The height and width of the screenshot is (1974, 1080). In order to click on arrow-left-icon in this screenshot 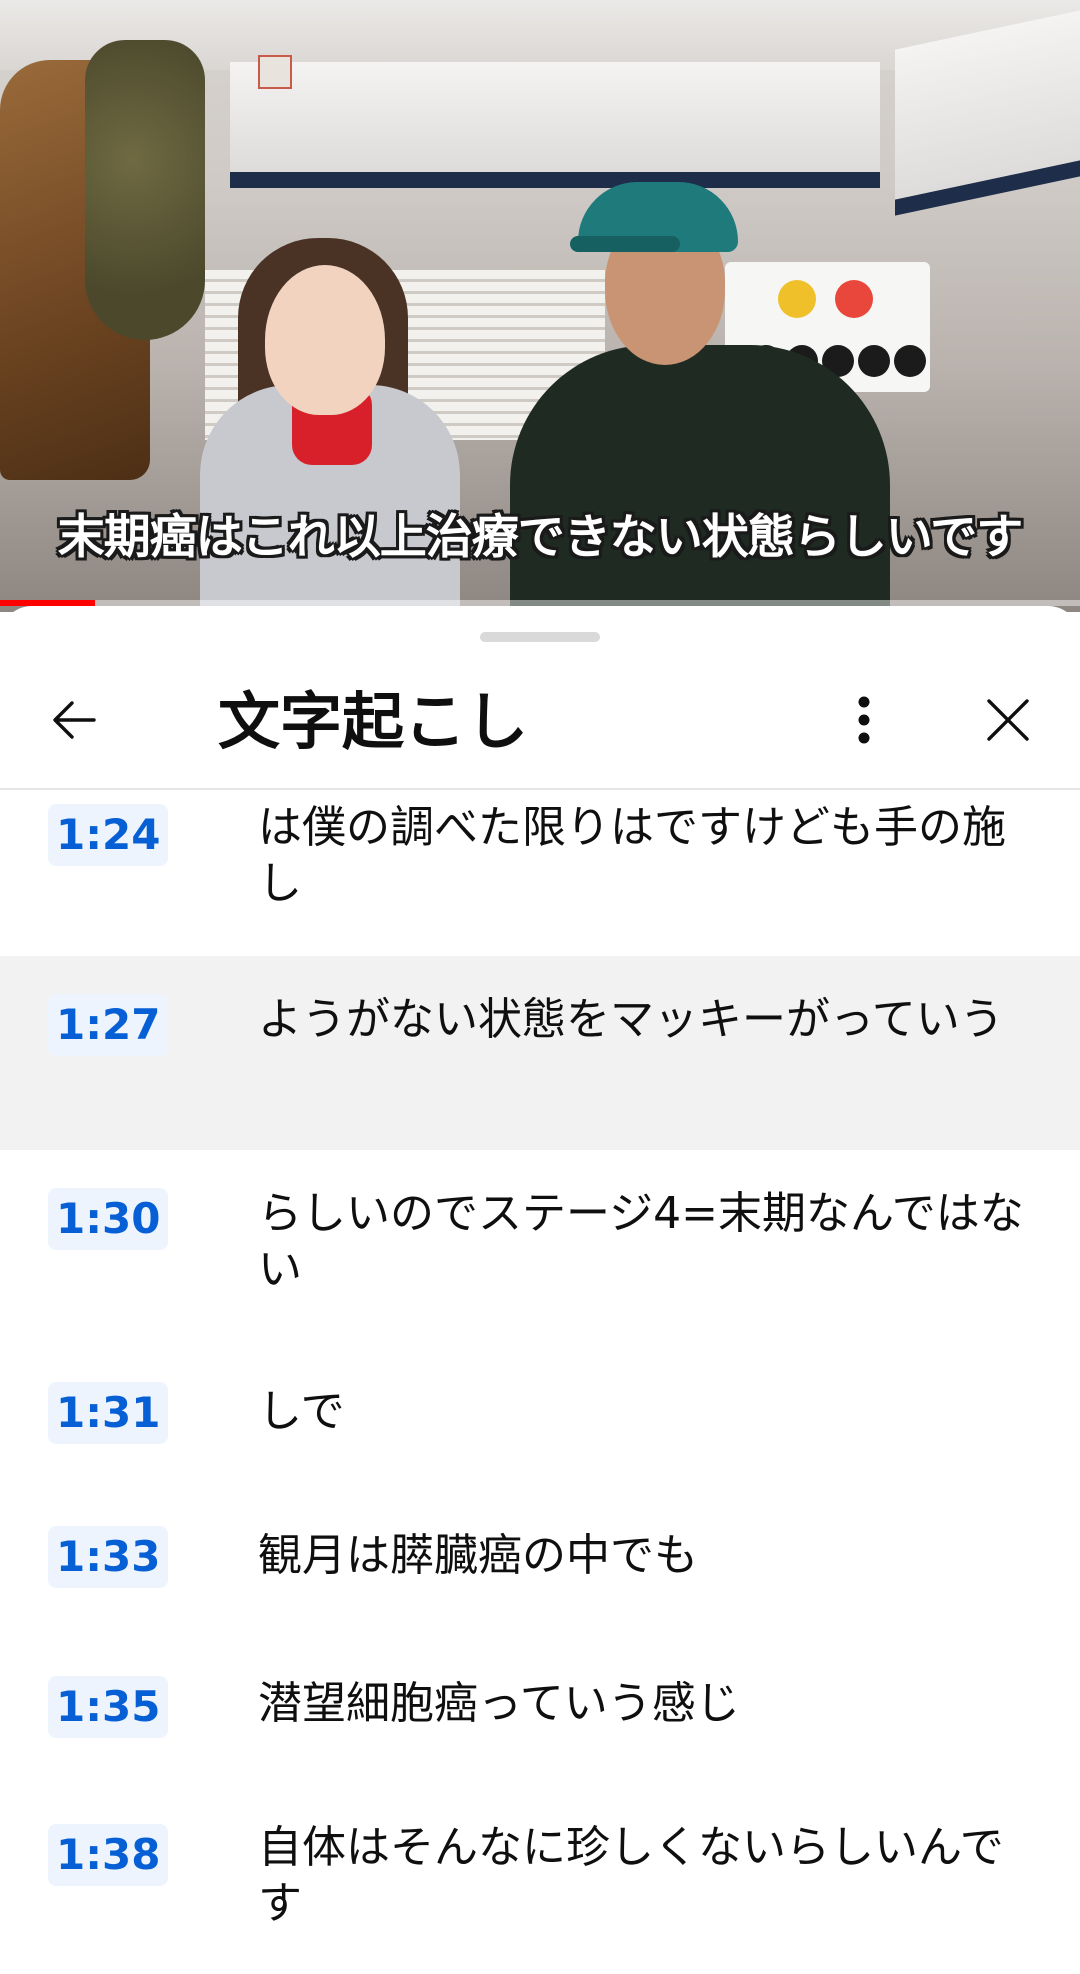, I will do `click(74, 720)`.